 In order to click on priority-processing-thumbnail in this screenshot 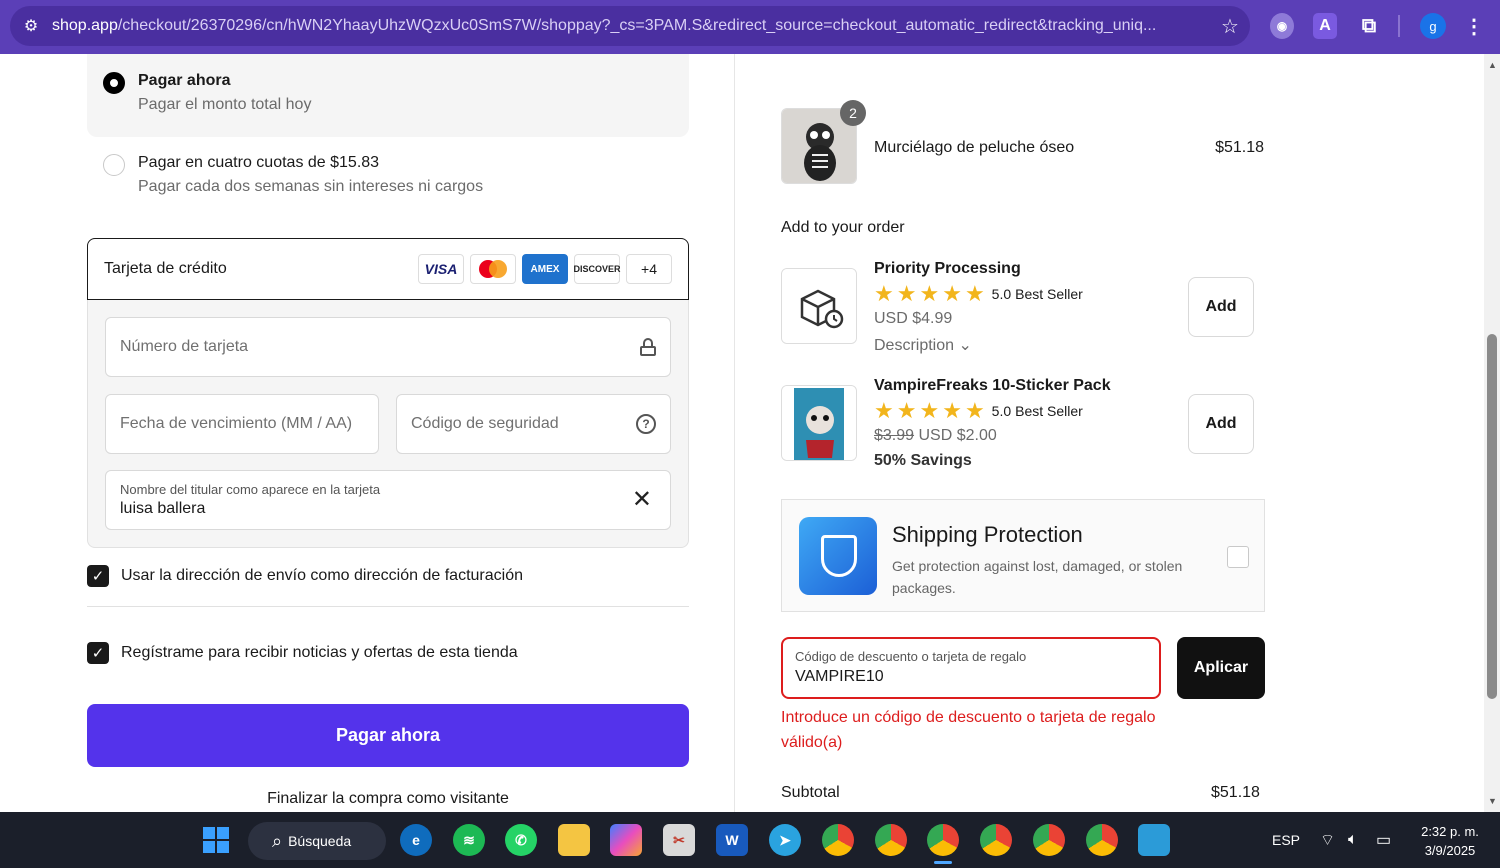, I will do `click(819, 306)`.